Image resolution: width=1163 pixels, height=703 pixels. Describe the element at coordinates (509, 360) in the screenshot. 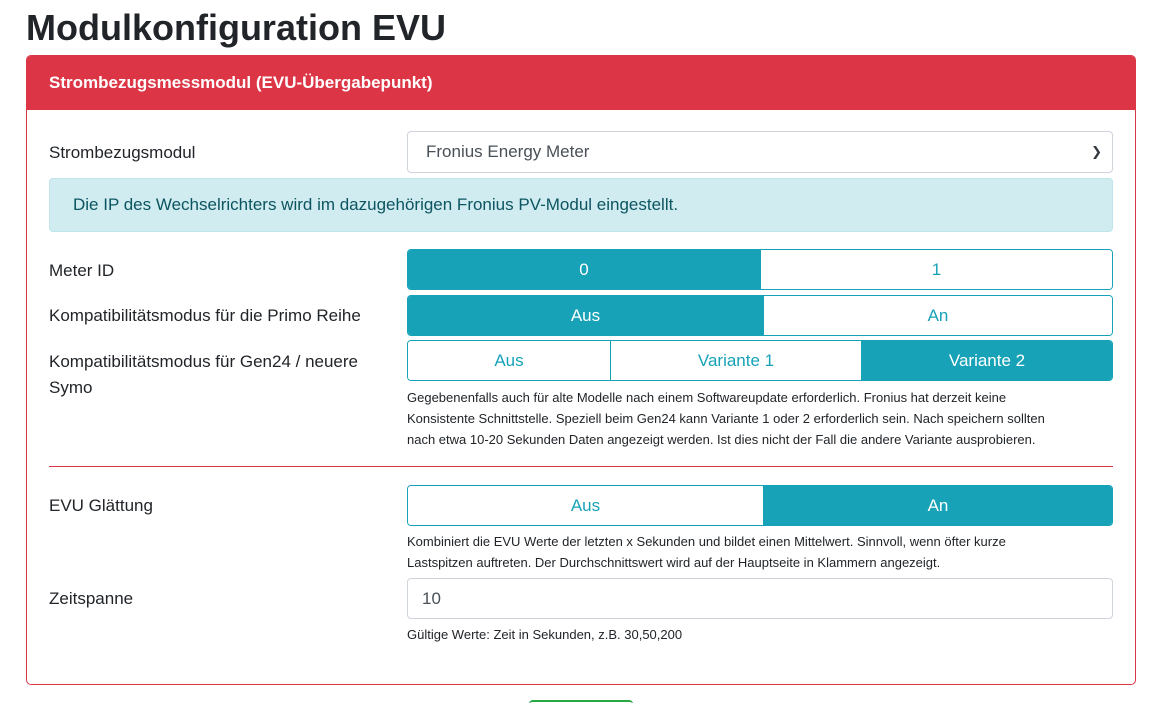

I see `gen24-option-aus: Aus` at that location.